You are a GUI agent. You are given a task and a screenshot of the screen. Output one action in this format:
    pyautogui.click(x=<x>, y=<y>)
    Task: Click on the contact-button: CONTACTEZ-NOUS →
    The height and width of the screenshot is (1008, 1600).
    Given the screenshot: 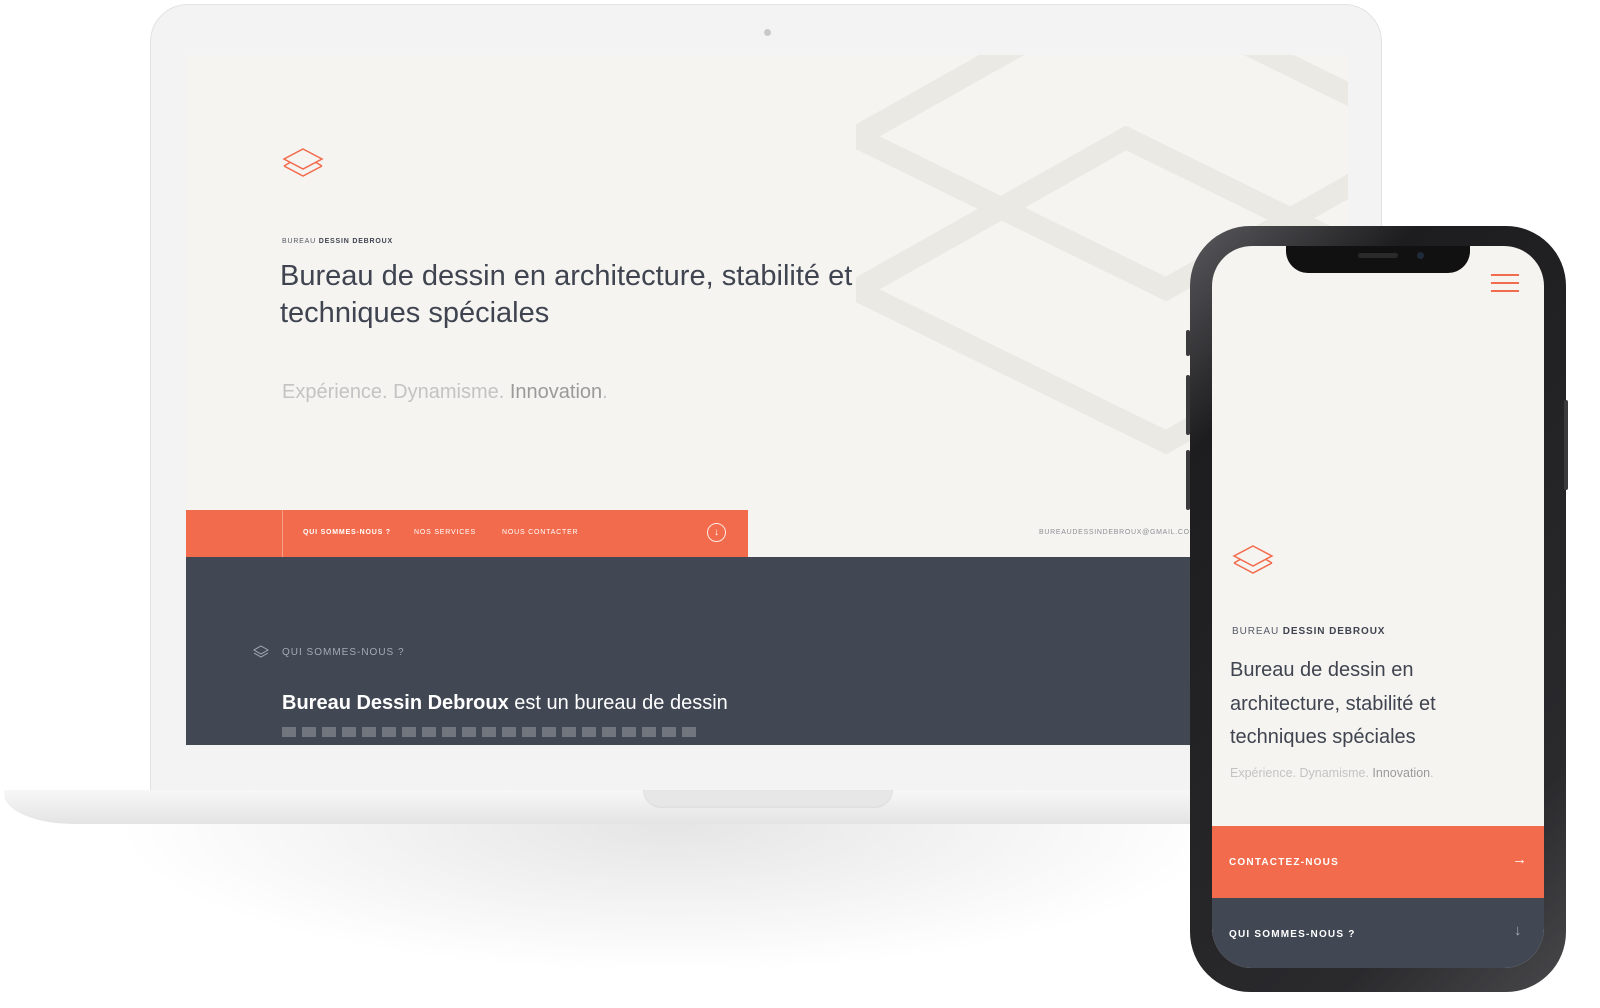 What is the action you would take?
    pyautogui.click(x=1378, y=862)
    